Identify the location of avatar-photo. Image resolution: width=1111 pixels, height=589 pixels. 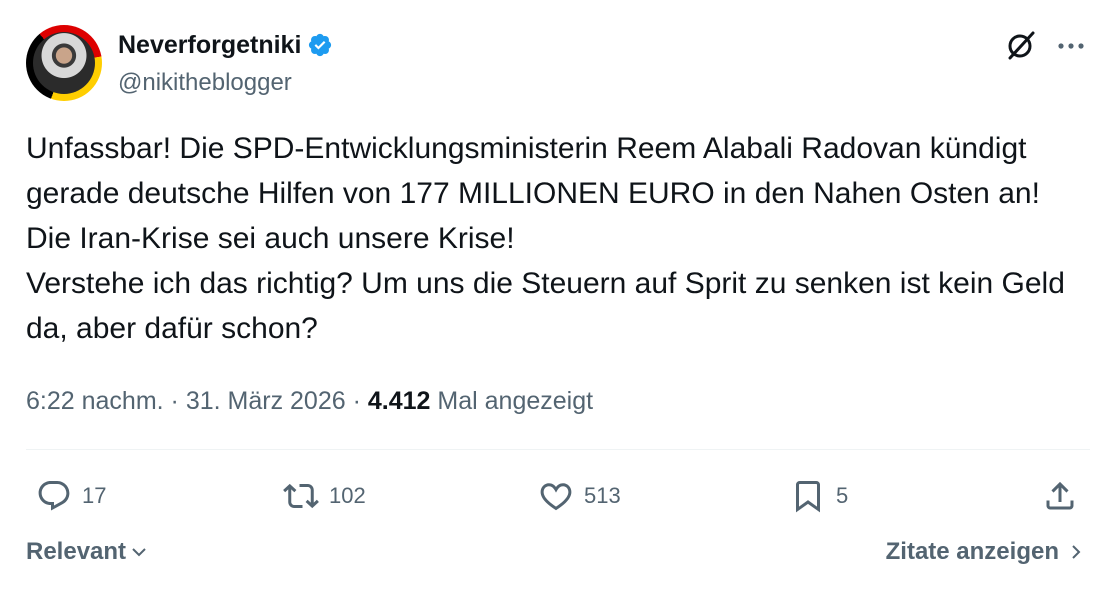
(64, 63).